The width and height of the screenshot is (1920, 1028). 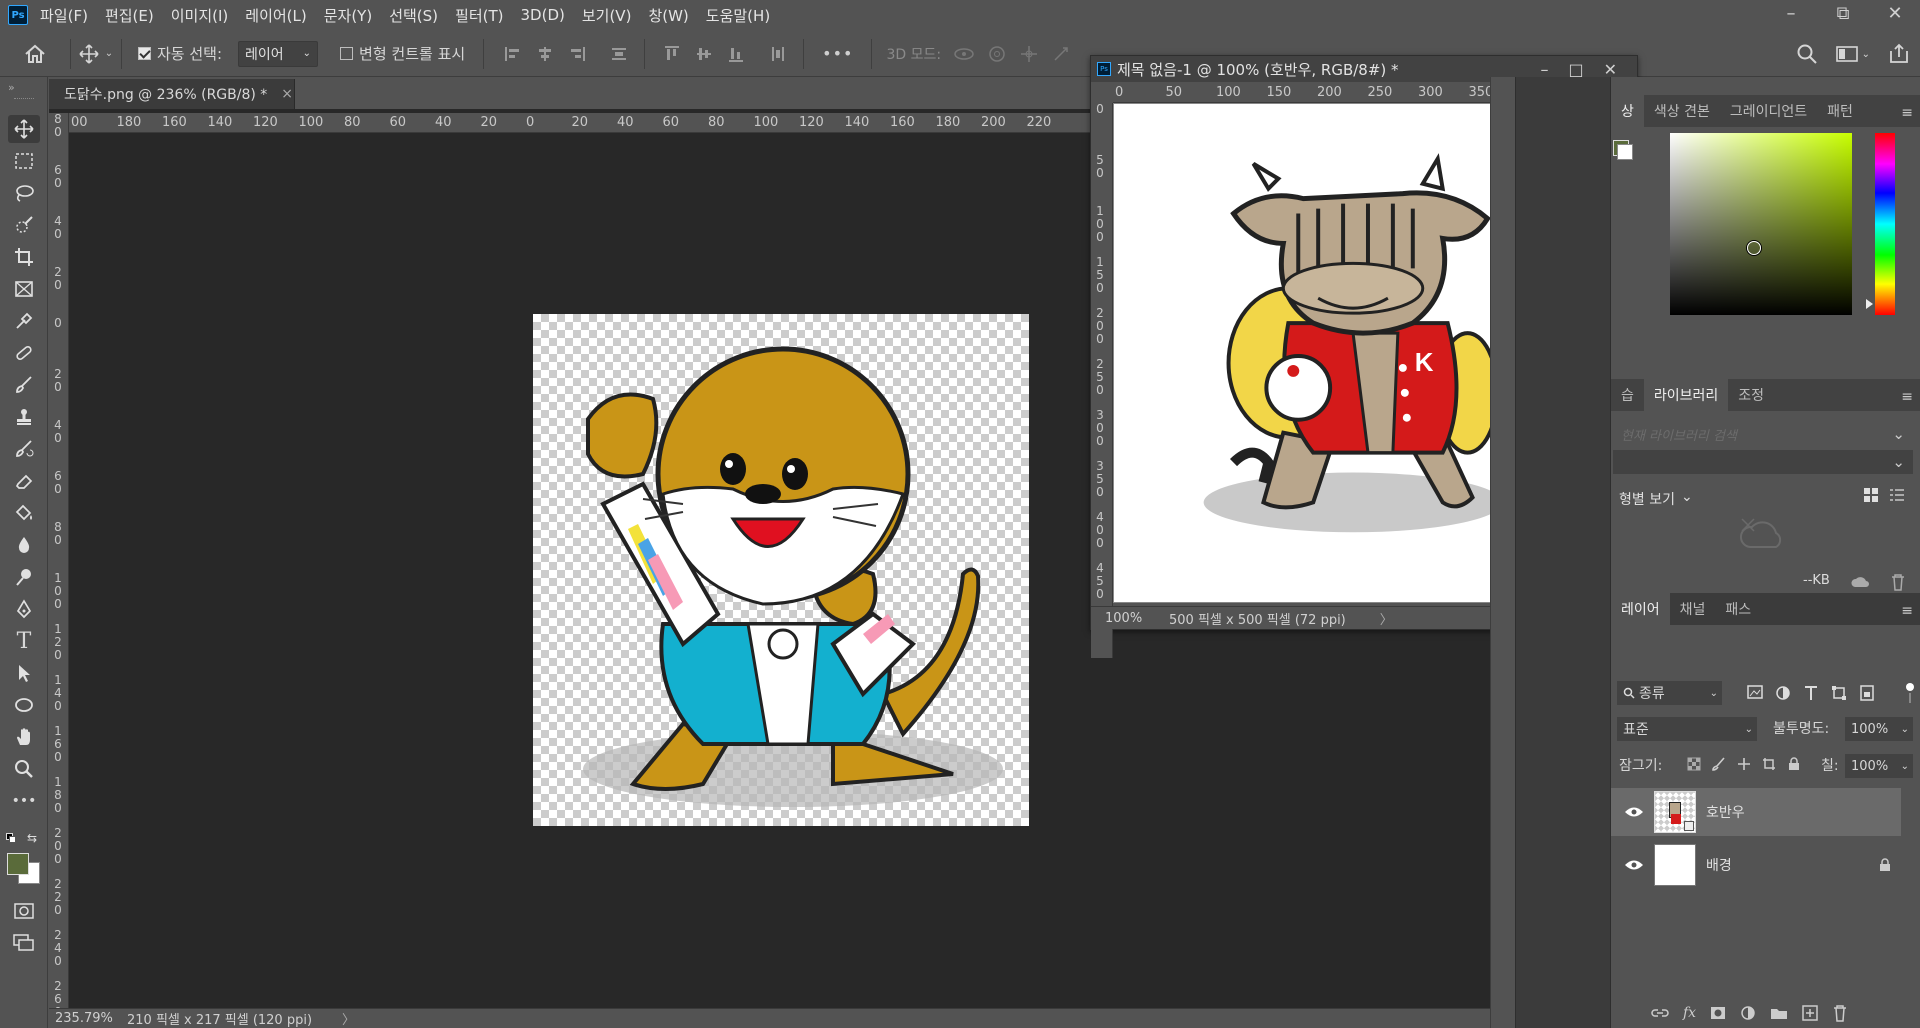 What do you see at coordinates (1791, 13) in the screenshot?
I see `minimize-button: –` at bounding box center [1791, 13].